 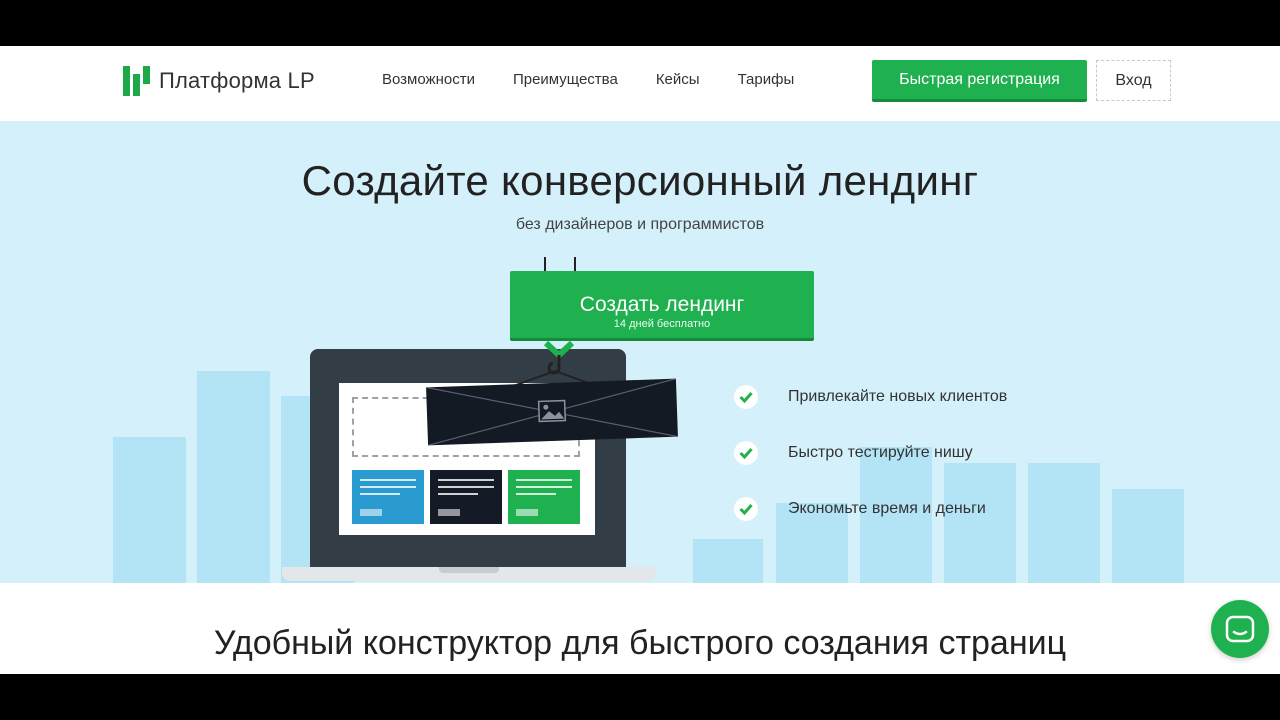 What do you see at coordinates (640, 180) in the screenshot?
I see `hero-title: Создайте конверсионный лендинг` at bounding box center [640, 180].